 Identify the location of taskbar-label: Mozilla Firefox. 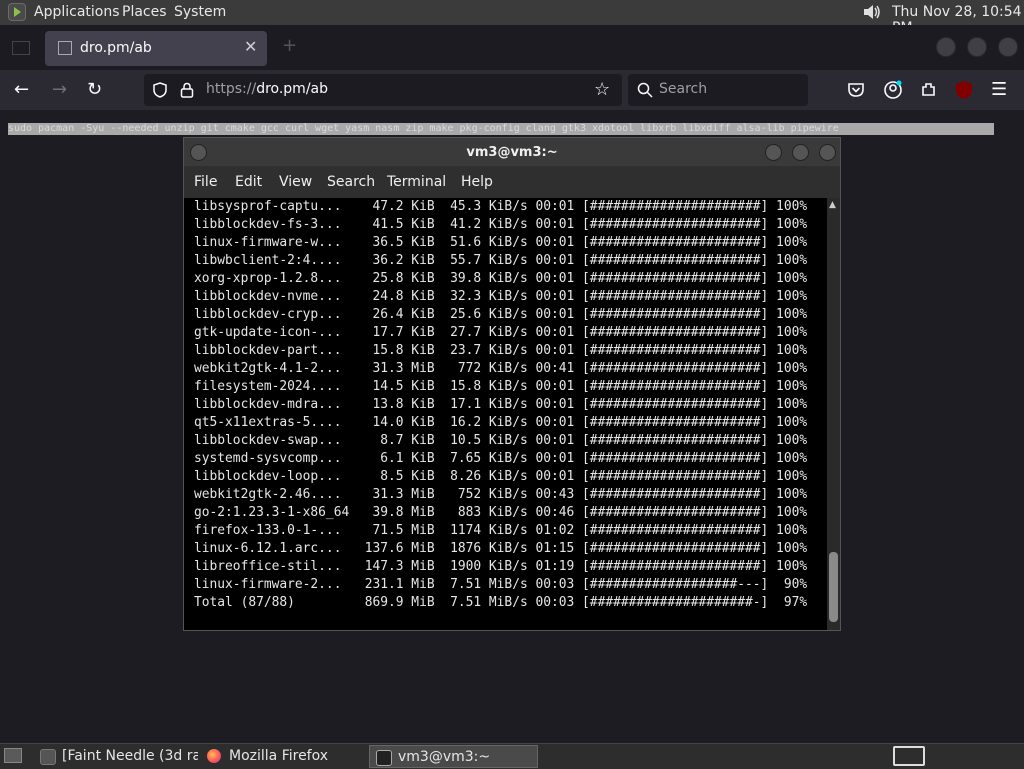
(279, 756).